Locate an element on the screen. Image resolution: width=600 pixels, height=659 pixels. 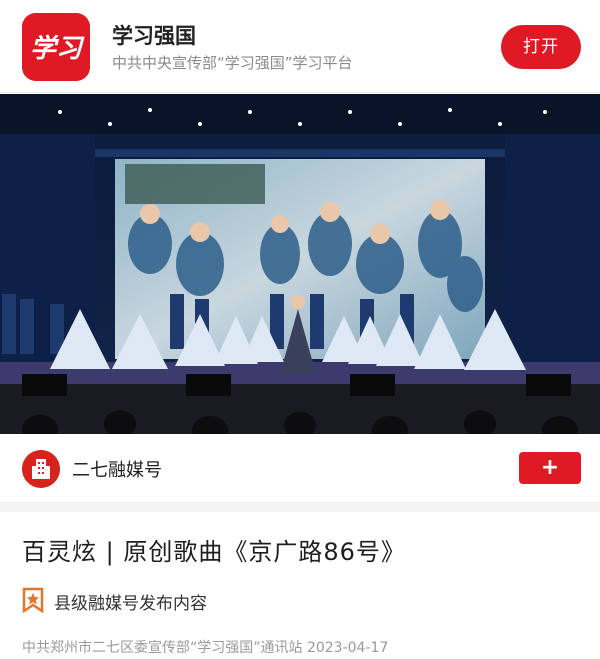
app-download-banner: 学习 学习强国 中共中央宣传部“学习强国”学习平台 打开 is located at coordinates (300, 46).